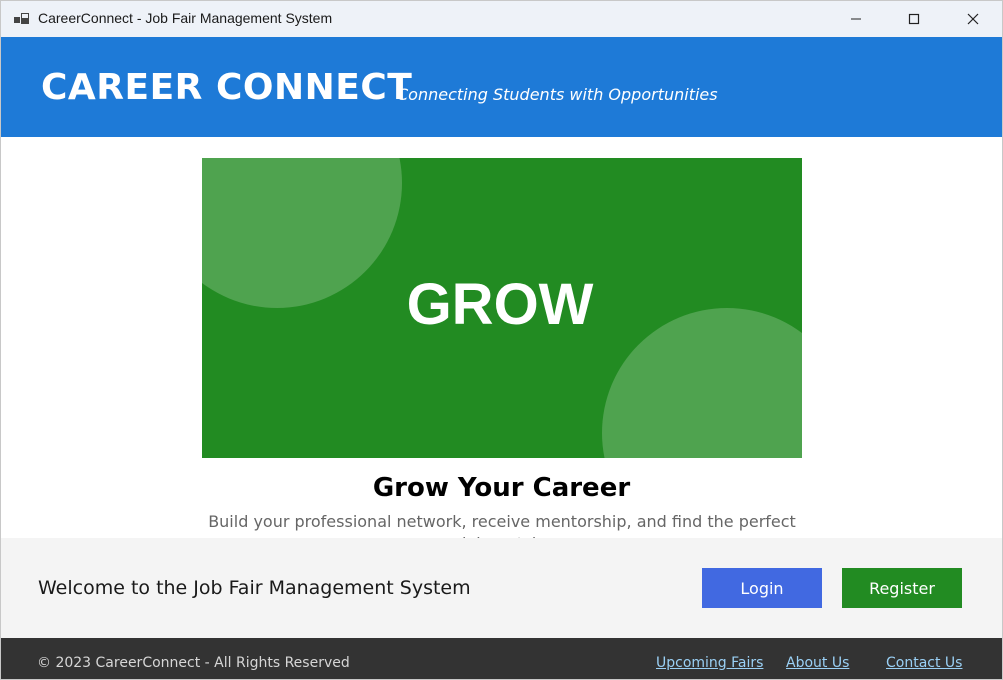 Image resolution: width=1003 pixels, height=680 pixels. What do you see at coordinates (709, 663) in the screenshot?
I see `upcoming-fairs-link: Upcoming Fairs` at bounding box center [709, 663].